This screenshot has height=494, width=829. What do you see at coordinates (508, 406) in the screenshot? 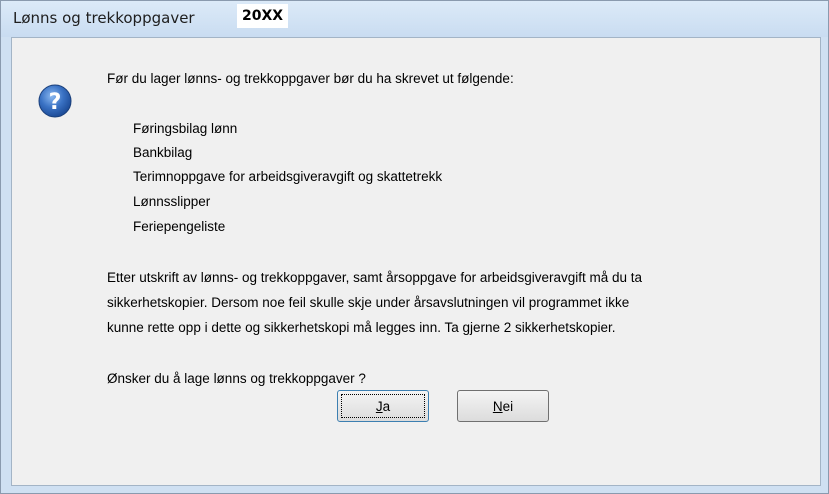
I see `label-rest: ei` at bounding box center [508, 406].